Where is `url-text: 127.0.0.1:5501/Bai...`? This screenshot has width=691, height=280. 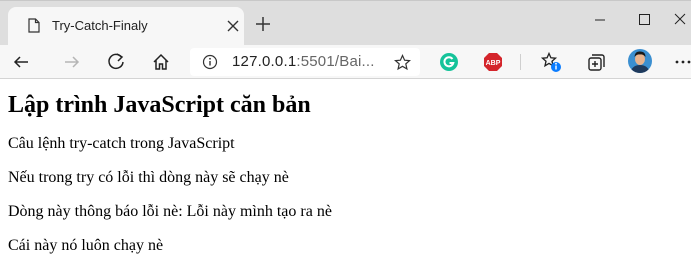
url-text: 127.0.0.1:5501/Bai... is located at coordinates (303, 61).